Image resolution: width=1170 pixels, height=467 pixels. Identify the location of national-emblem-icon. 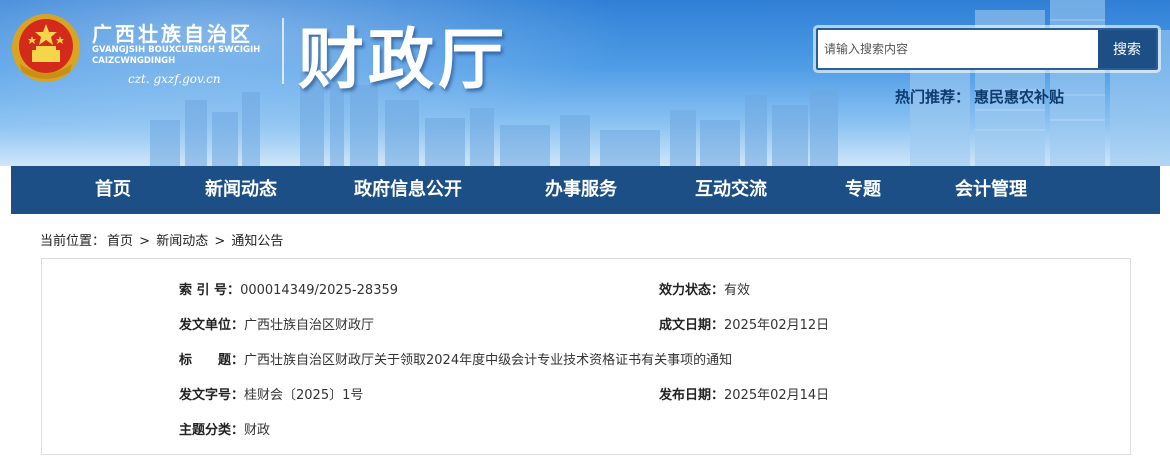
(46, 48).